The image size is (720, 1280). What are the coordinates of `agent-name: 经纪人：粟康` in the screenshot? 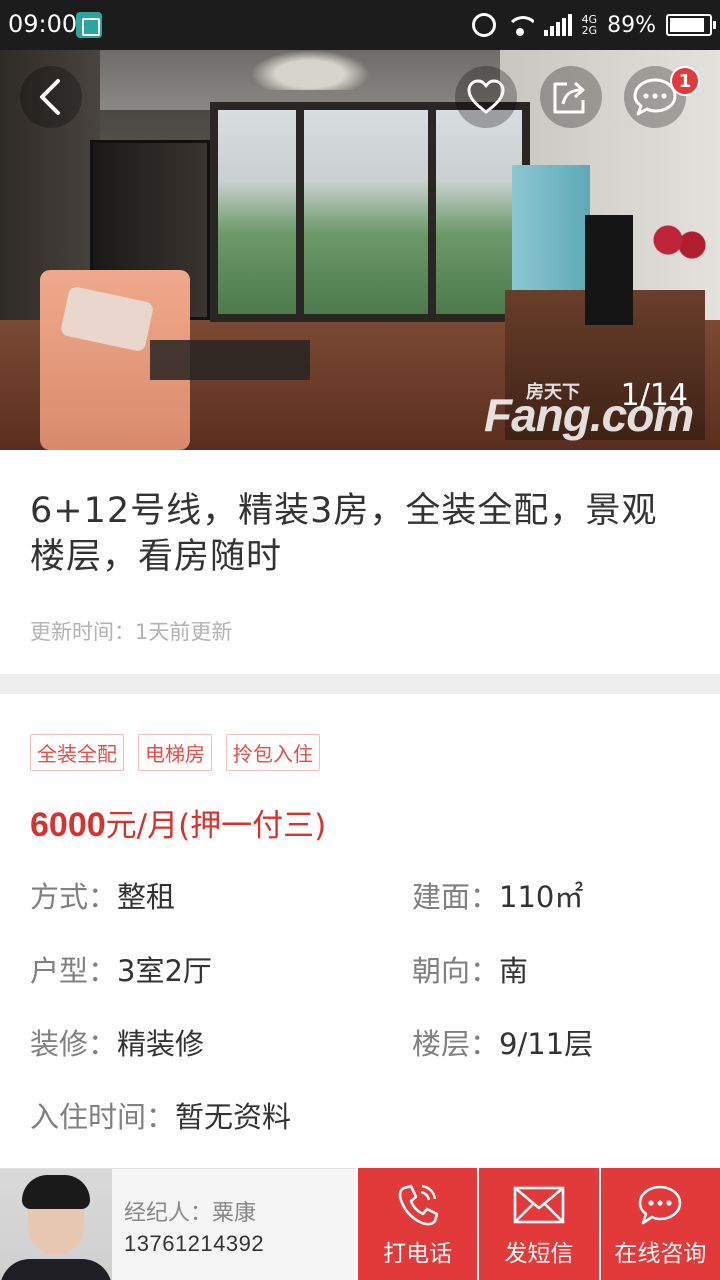 It's located at (190, 1213).